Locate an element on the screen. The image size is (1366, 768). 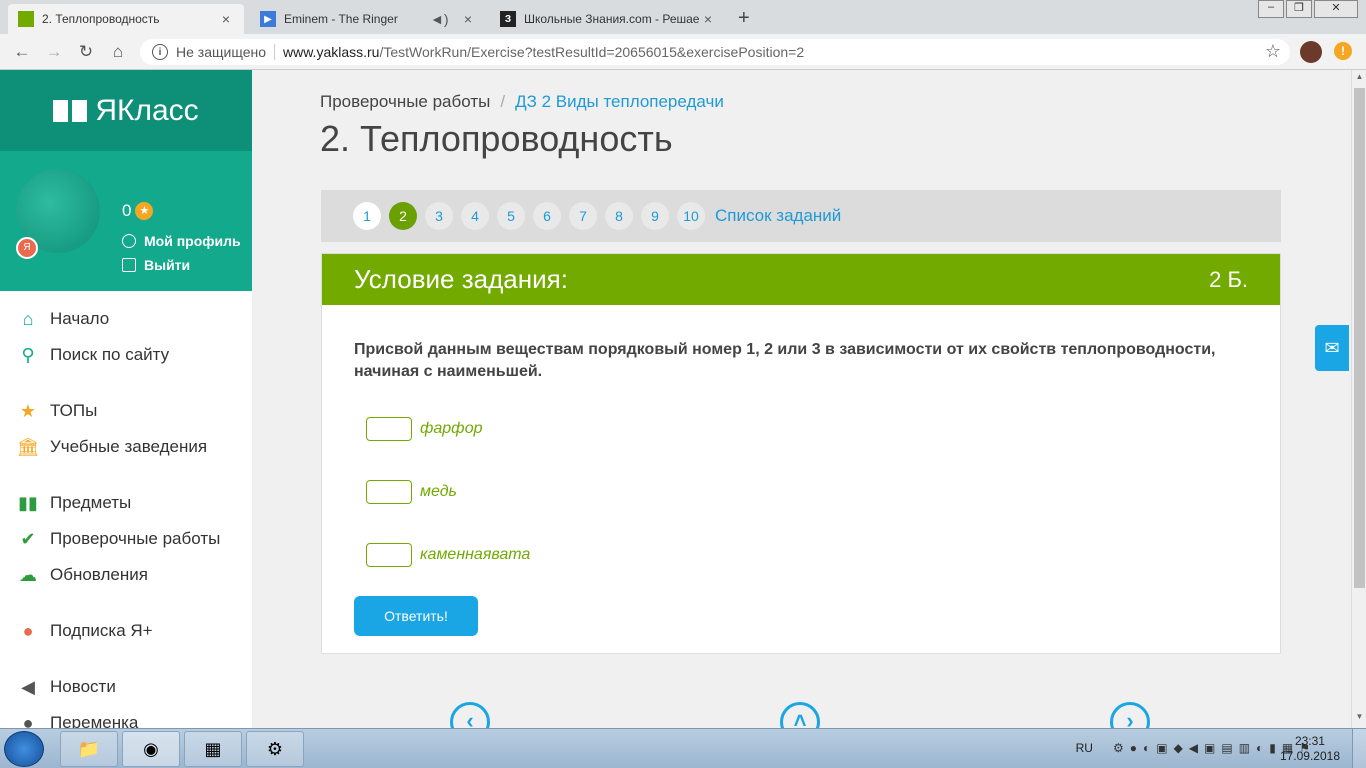
next-task-icon: › is located at coordinates (1130, 715).